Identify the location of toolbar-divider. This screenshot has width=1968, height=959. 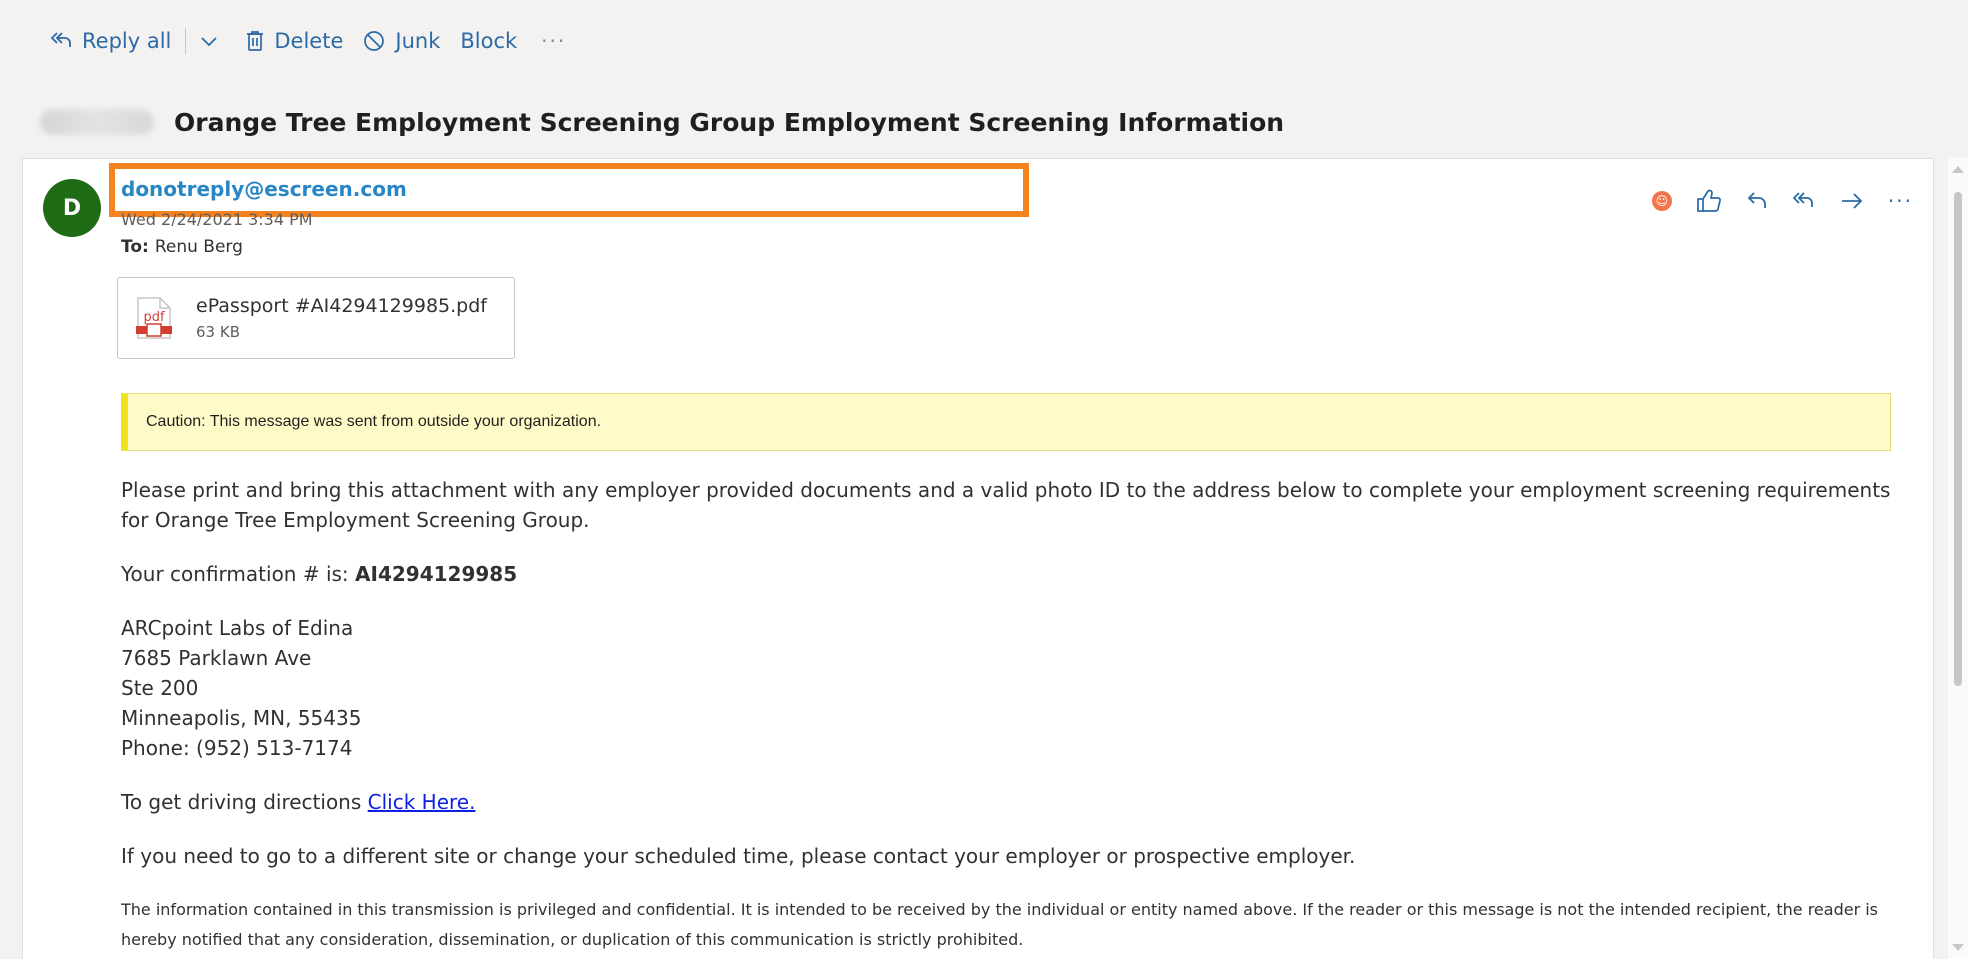
(186, 41).